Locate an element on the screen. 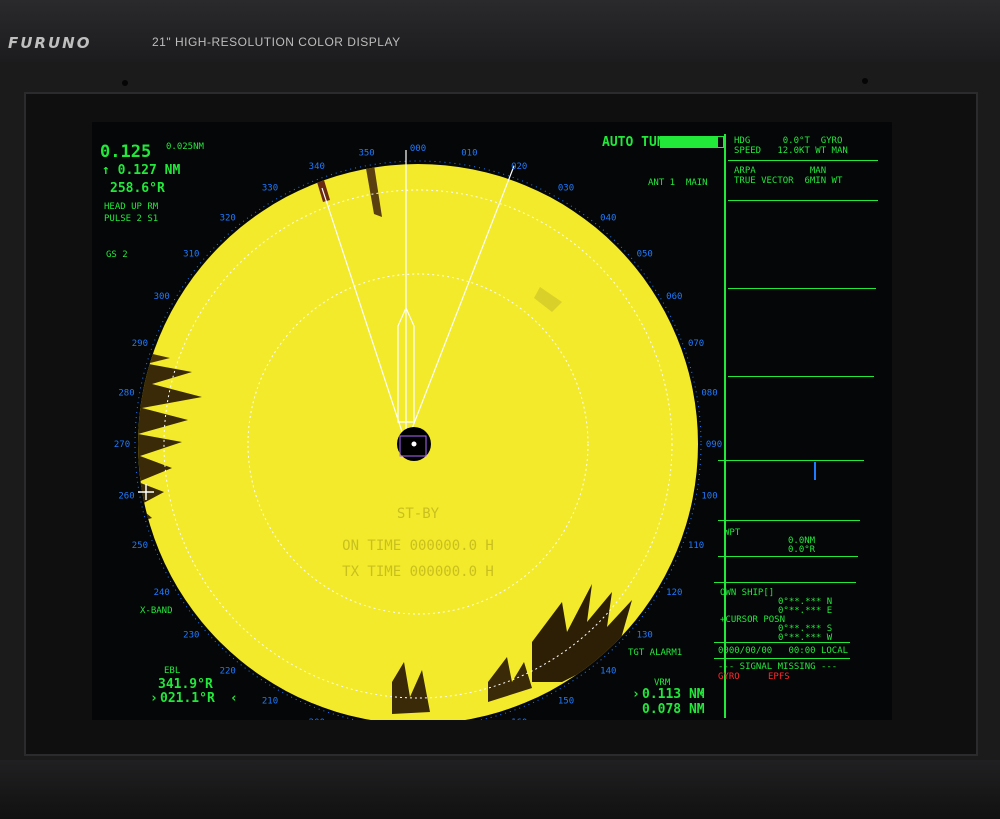 The width and height of the screenshot is (1000, 819). bearing-label-050: 050 is located at coordinates (645, 255).